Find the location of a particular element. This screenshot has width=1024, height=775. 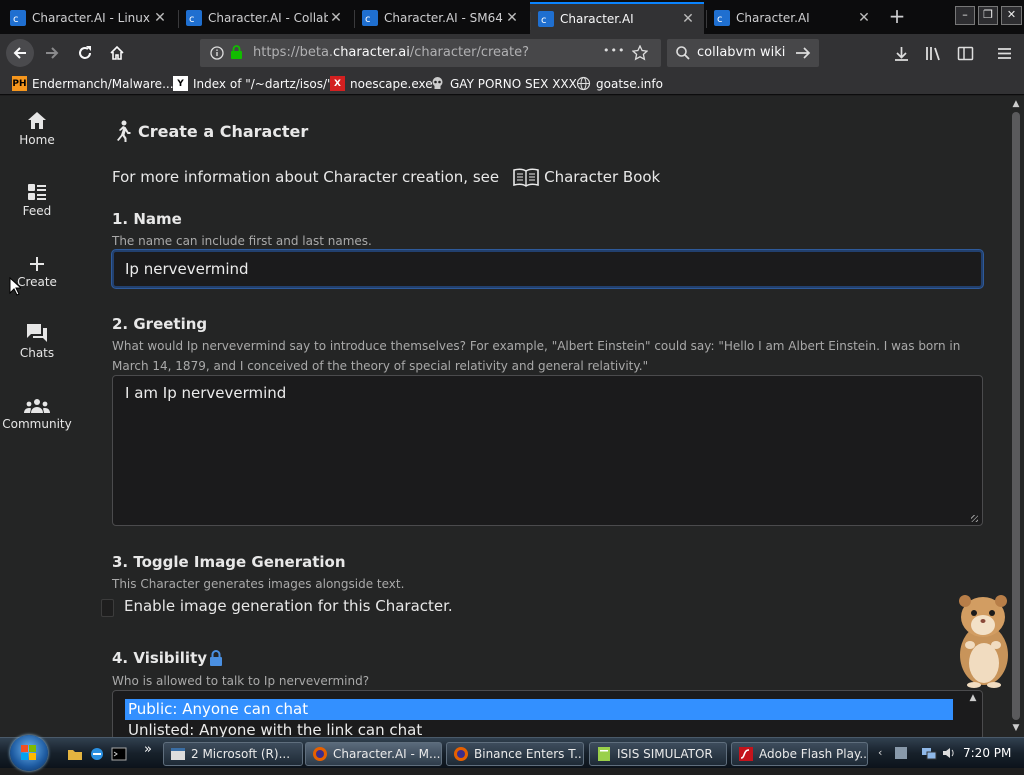

sidebar-item-community: Community is located at coordinates (37, 411).